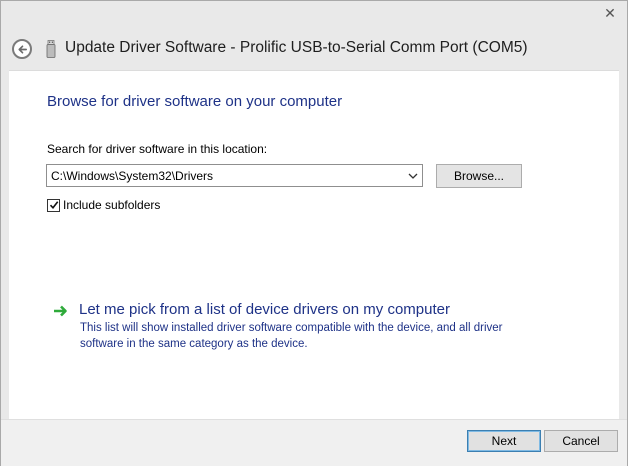 The image size is (628, 466). Describe the element at coordinates (413, 175) in the screenshot. I see `chevron-down-icon` at that location.